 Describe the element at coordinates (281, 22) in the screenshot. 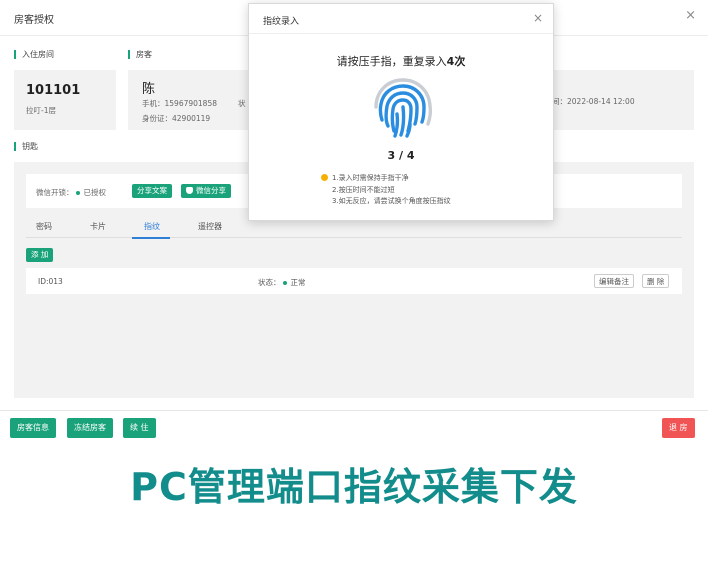

I see `modal-title: 指纹录入` at that location.